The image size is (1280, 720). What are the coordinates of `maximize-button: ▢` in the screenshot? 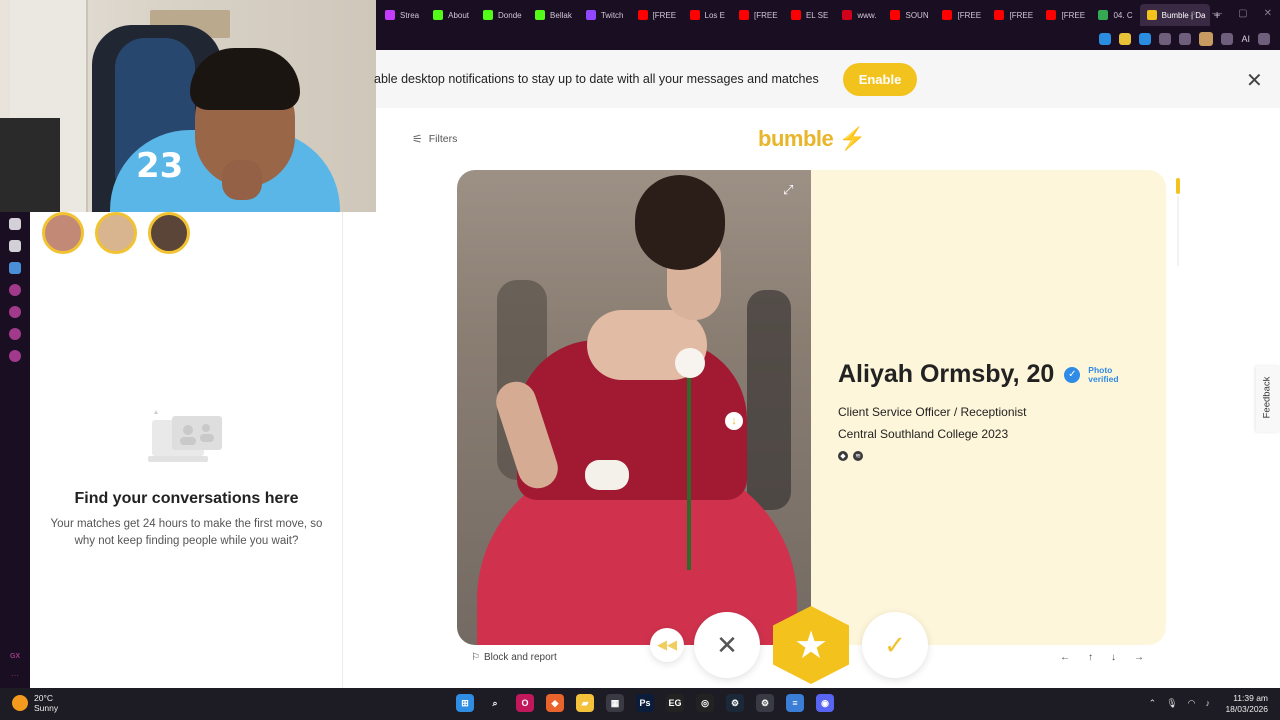 It's located at (1242, 13).